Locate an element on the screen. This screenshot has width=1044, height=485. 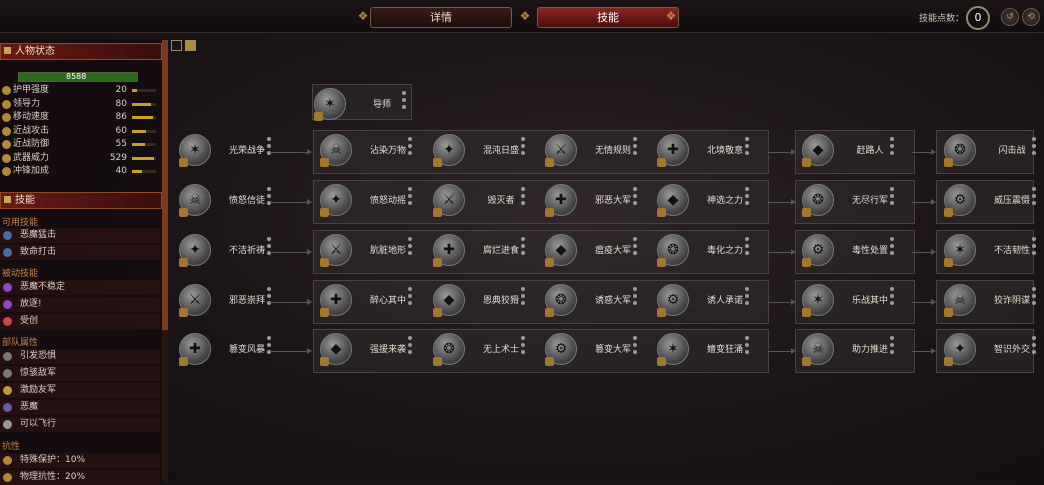
stat-row: 护甲强度 20 is located at coordinates (80, 90).